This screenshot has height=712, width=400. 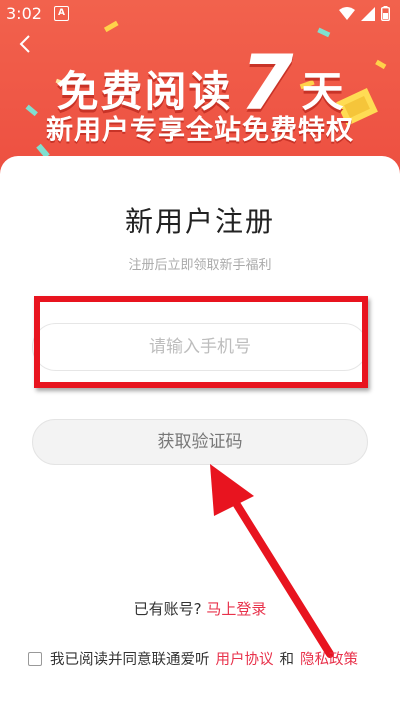 I want to click on phone-number-input, so click(x=200, y=347).